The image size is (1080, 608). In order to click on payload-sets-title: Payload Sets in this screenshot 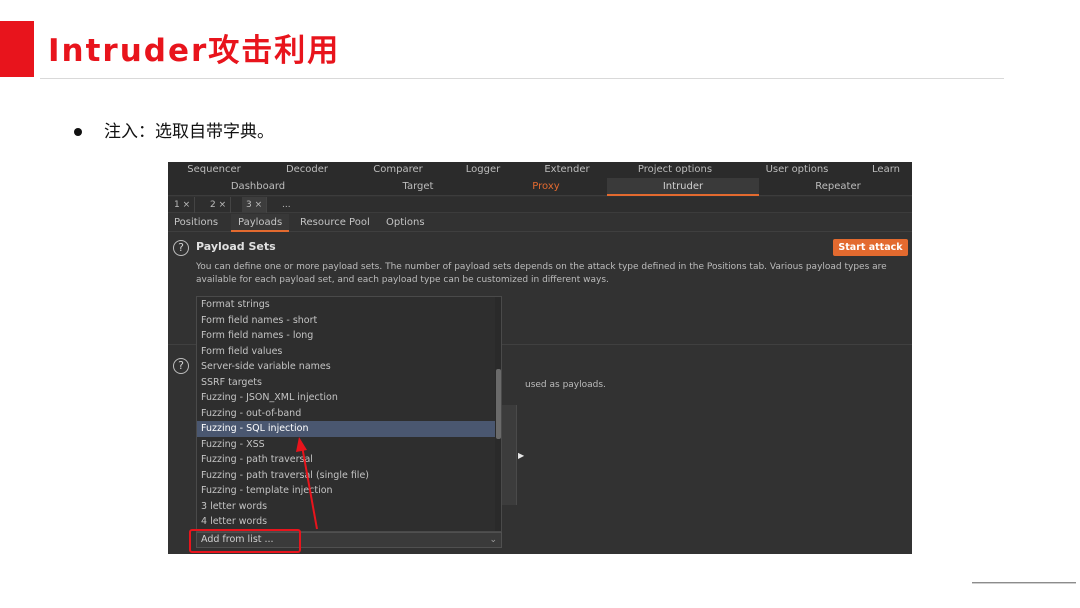, I will do `click(236, 246)`.